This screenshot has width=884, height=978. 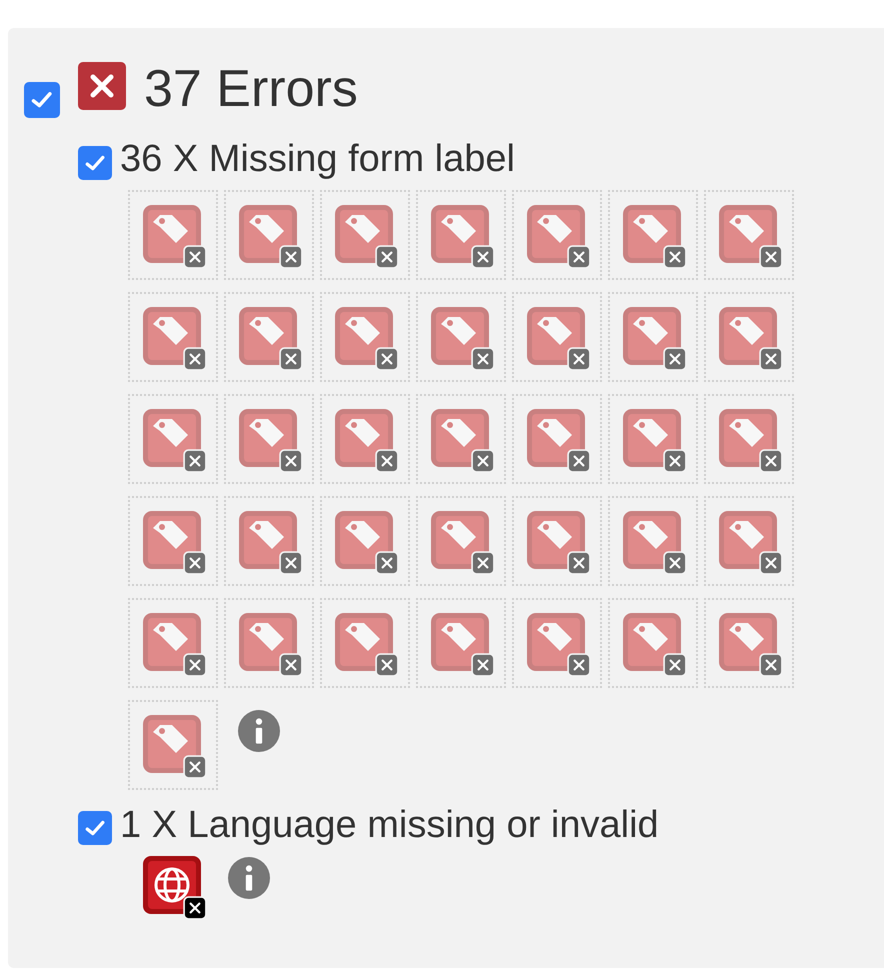 I want to click on error-group-label: 1 X Language missing or invalid, so click(x=389, y=825).